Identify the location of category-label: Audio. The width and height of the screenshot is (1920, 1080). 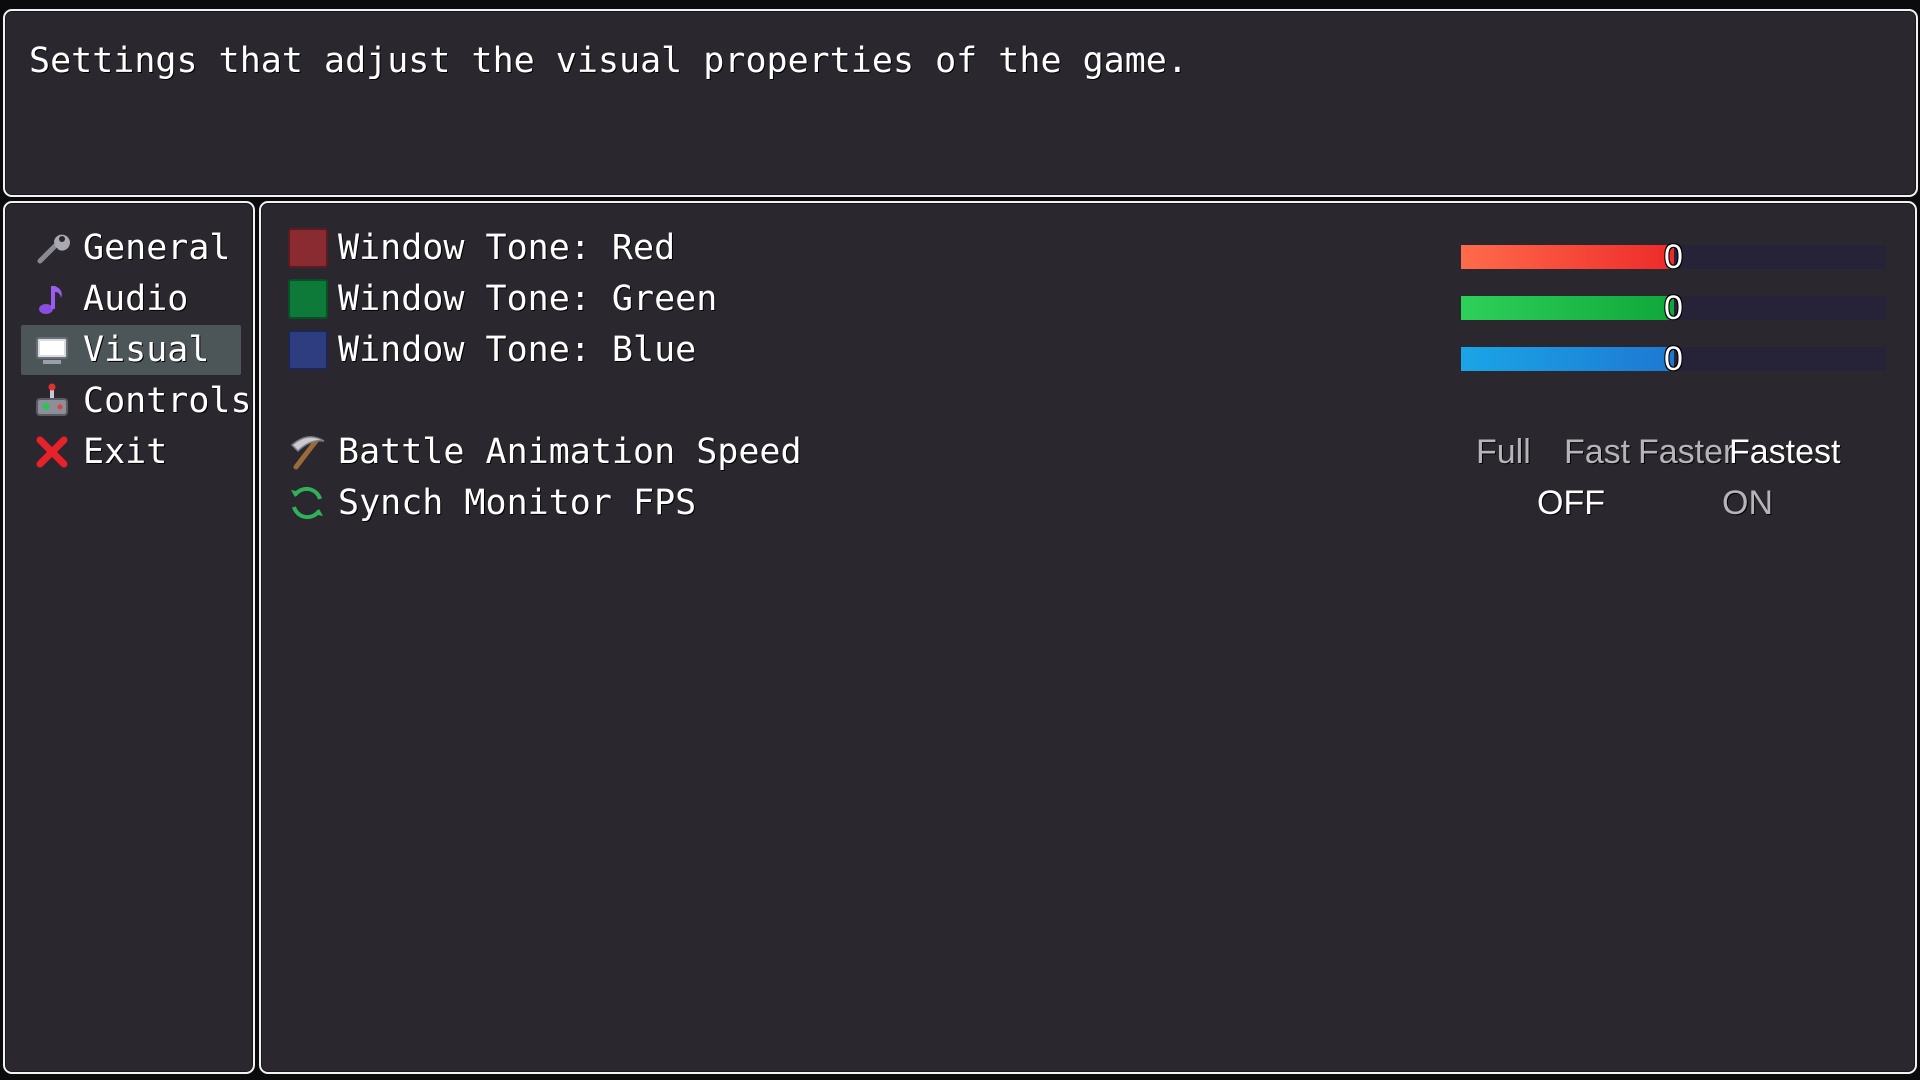
(136, 299).